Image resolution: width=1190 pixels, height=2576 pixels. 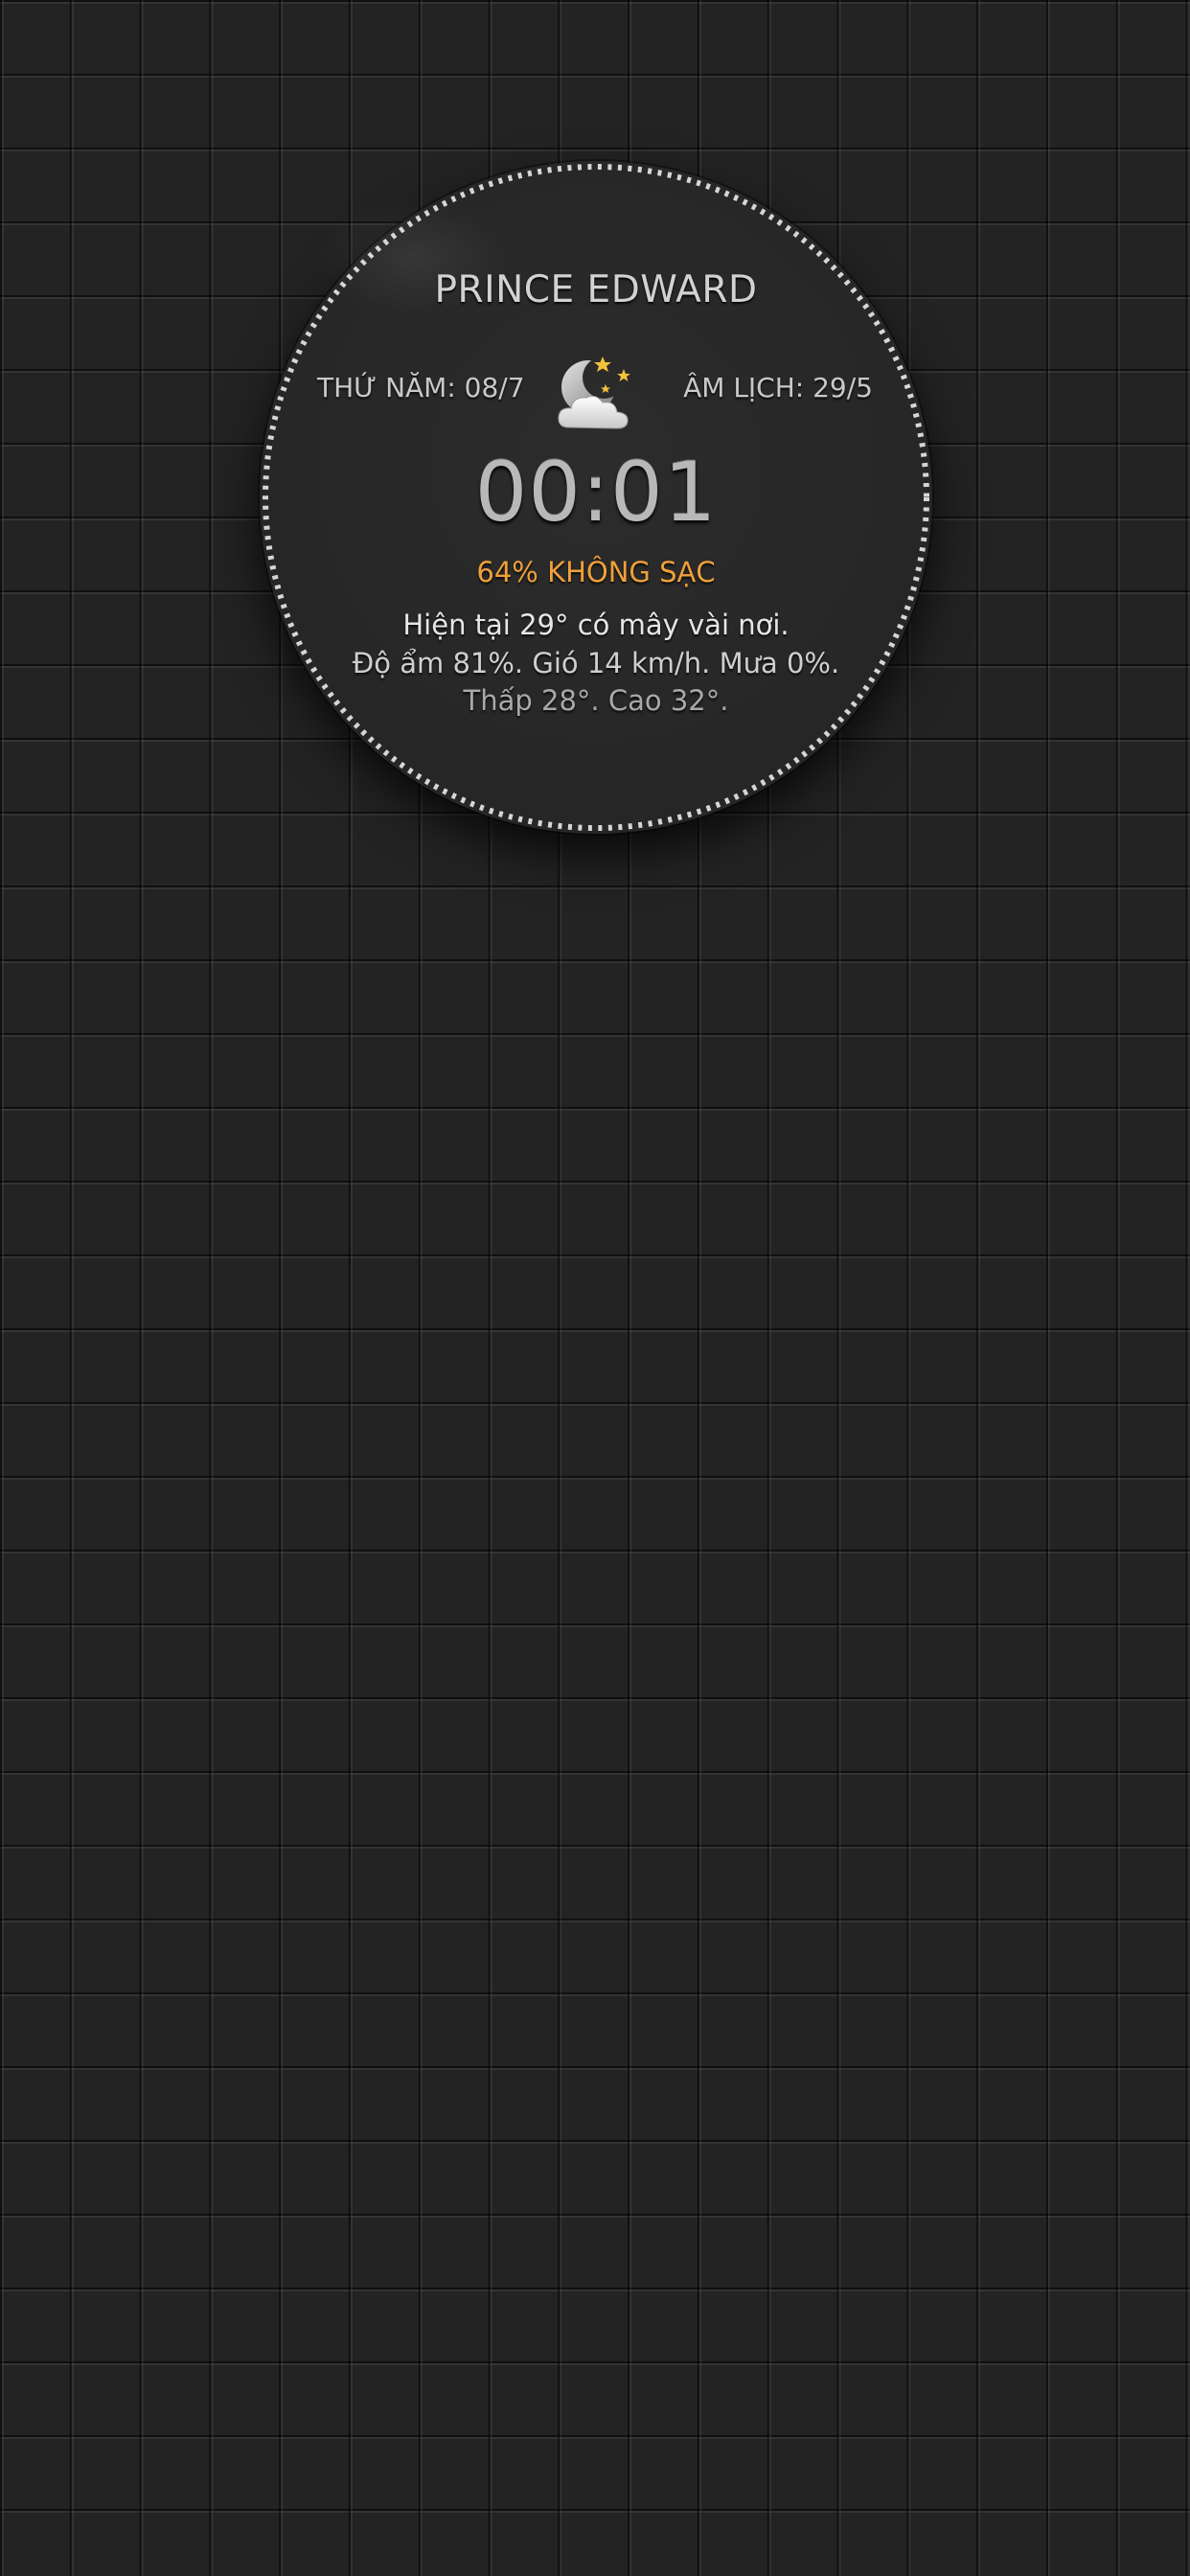 I want to click on weather-current: Hiện tại 29° có mây vài nơi., so click(x=596, y=625).